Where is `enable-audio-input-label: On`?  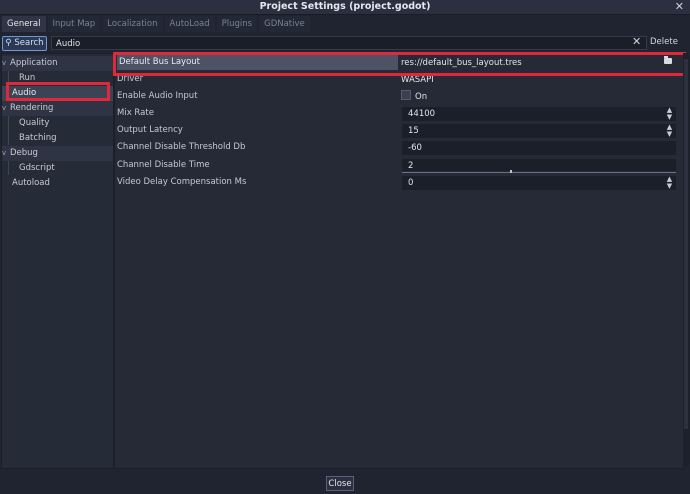 enable-audio-input-label: On is located at coordinates (421, 97).